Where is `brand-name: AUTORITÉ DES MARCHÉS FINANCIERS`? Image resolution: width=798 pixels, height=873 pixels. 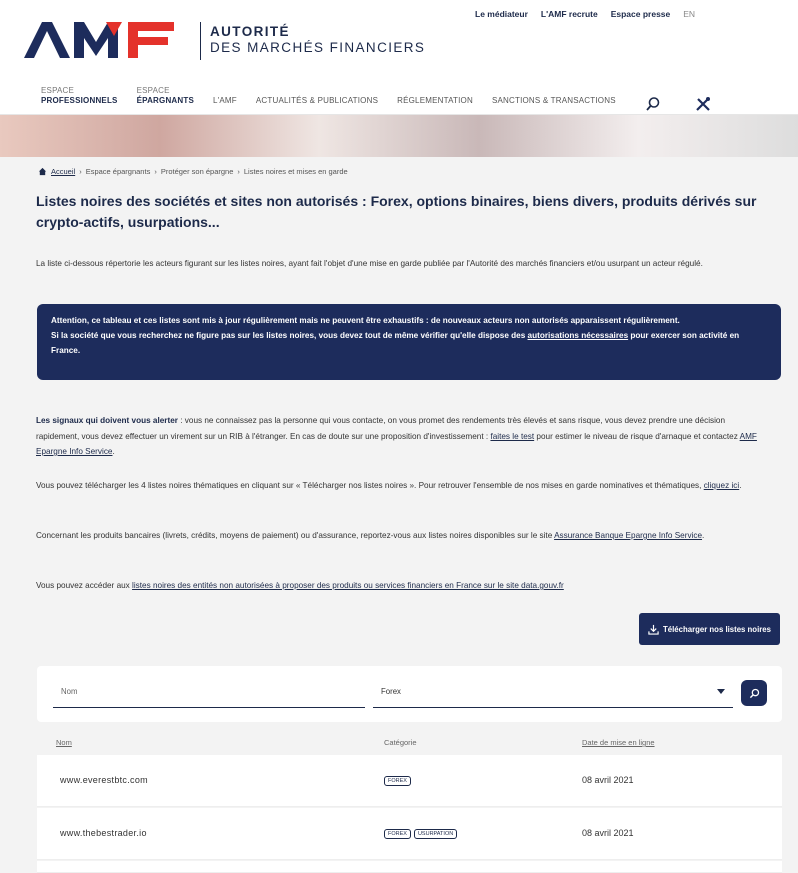
brand-name: AUTORITÉ DES MARCHÉS FINANCIERS is located at coordinates (317, 40).